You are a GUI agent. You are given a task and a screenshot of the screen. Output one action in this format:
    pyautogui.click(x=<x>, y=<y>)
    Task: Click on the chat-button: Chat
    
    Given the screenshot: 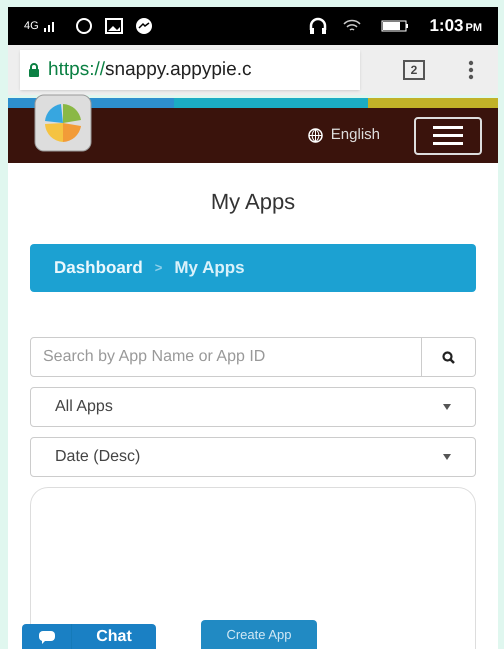 What is the action you would take?
    pyautogui.click(x=89, y=636)
    